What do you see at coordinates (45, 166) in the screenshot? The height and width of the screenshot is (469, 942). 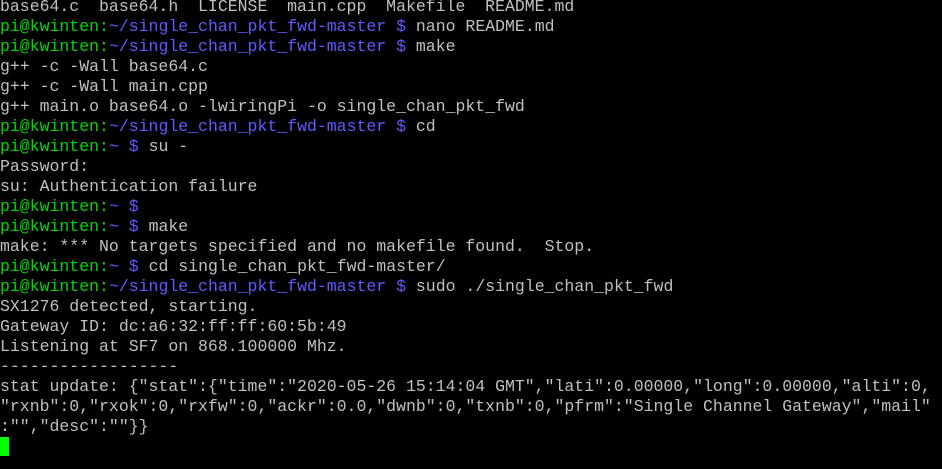 I see `output-line: Password:` at bounding box center [45, 166].